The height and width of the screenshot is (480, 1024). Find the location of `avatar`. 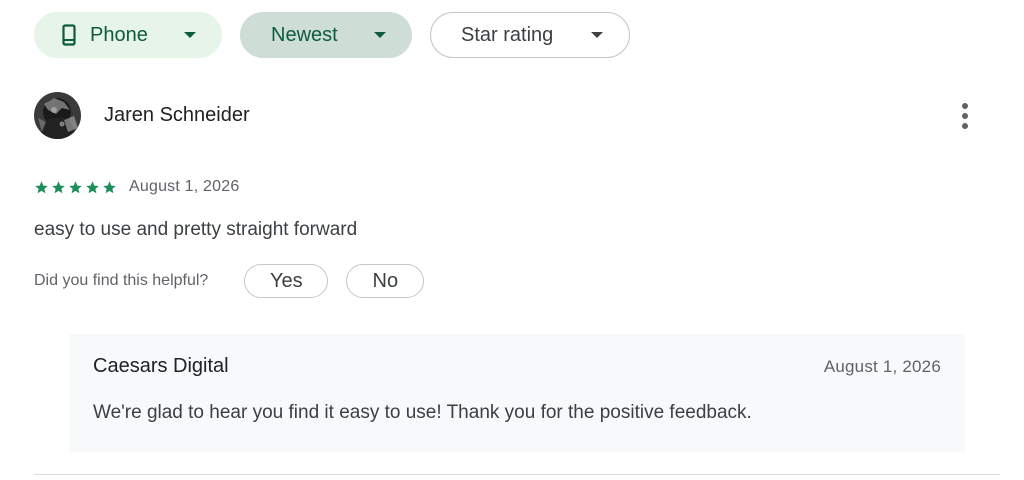

avatar is located at coordinates (57, 115).